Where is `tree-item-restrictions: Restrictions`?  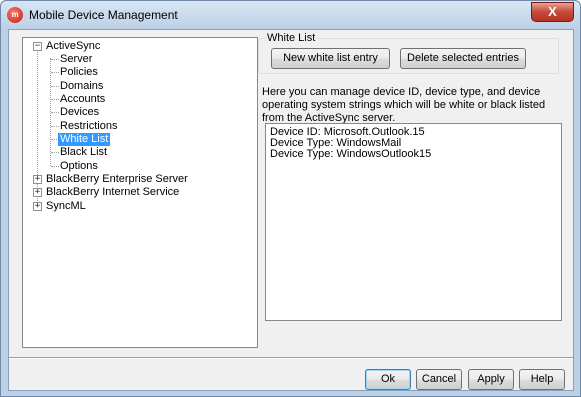 tree-item-restrictions: Restrictions is located at coordinates (138, 126).